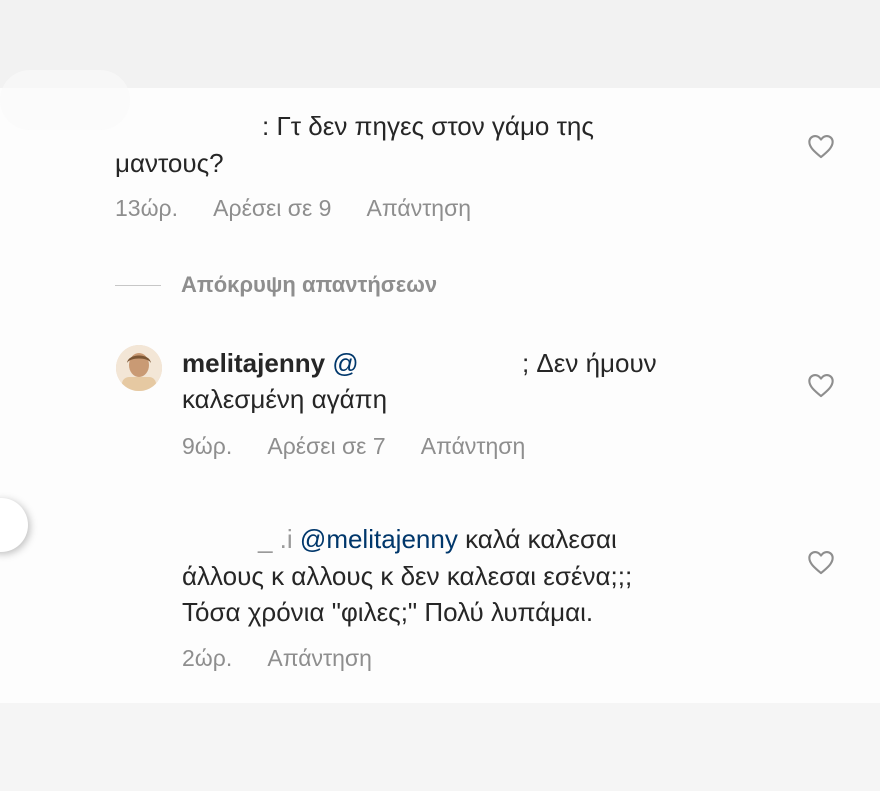 This screenshot has width=880, height=791. What do you see at coordinates (436, 363) in the screenshot?
I see `redacted-mention: xxxxxxxxxxxx` at bounding box center [436, 363].